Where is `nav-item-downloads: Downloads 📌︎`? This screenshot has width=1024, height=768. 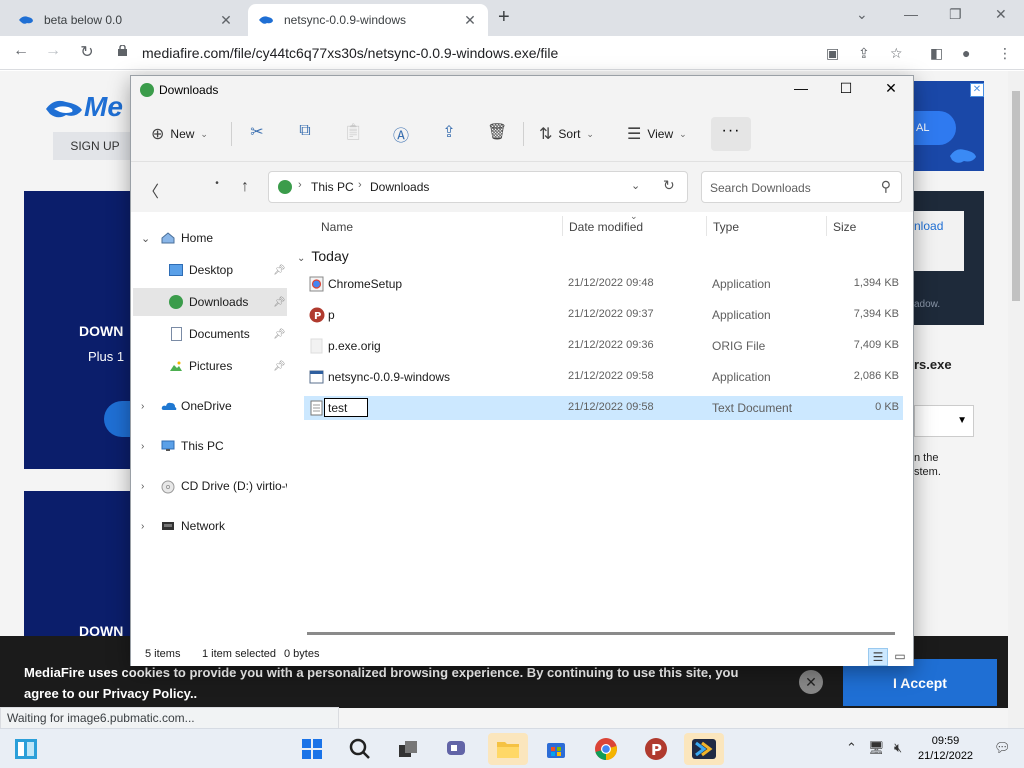 nav-item-downloads: Downloads 📌︎ is located at coordinates (210, 302).